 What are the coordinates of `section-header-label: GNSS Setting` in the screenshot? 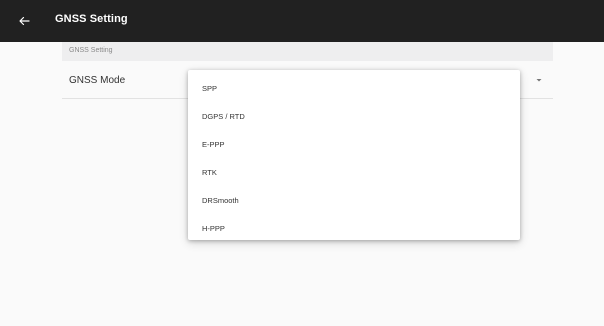 It's located at (91, 50).